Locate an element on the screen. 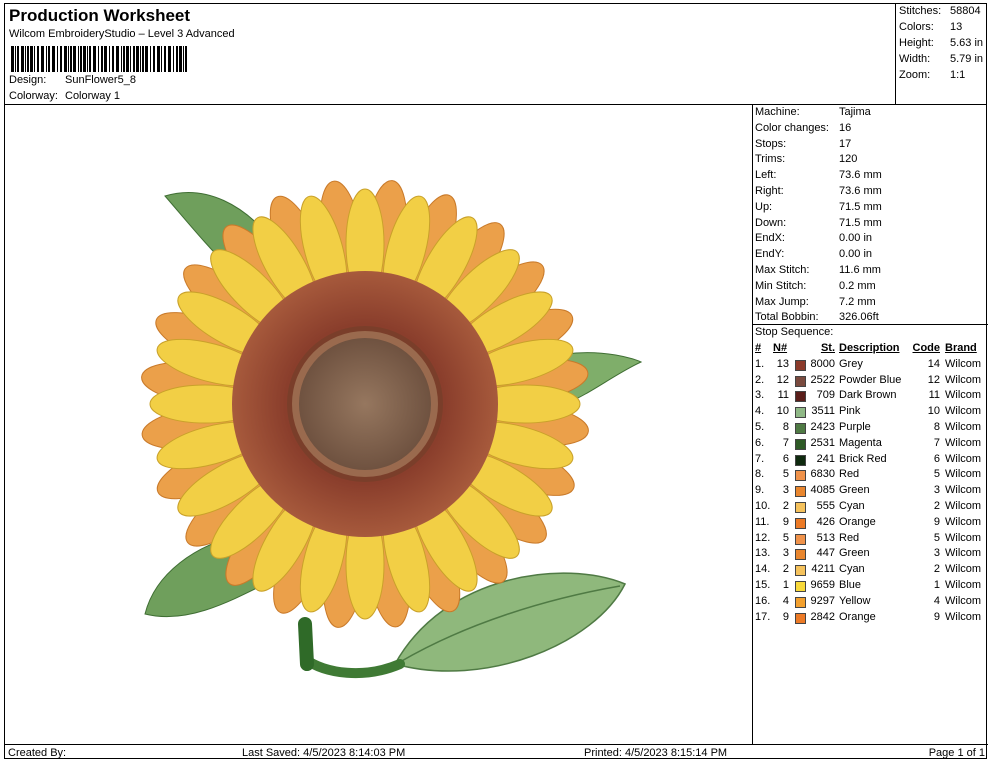  stop-row: 13. 3 447 Green 3 Wilcom is located at coordinates (871, 555).